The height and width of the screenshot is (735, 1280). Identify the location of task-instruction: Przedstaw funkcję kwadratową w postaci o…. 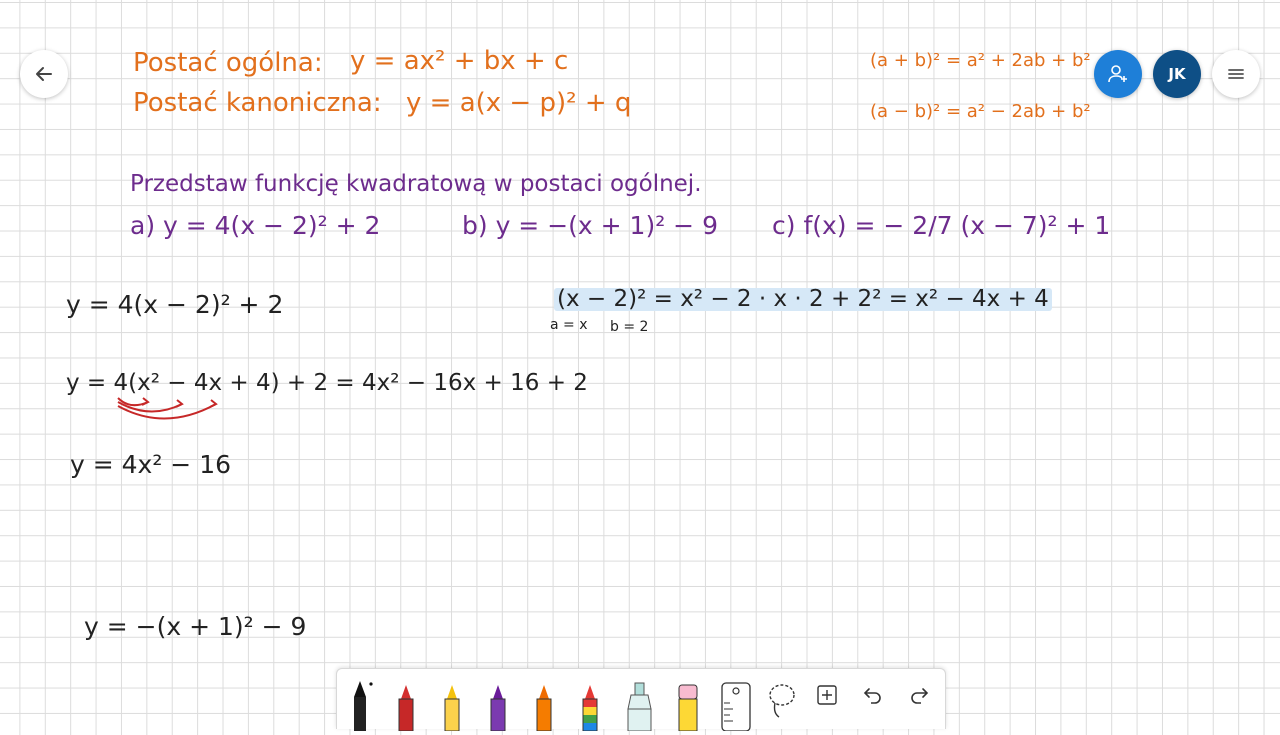
(416, 184).